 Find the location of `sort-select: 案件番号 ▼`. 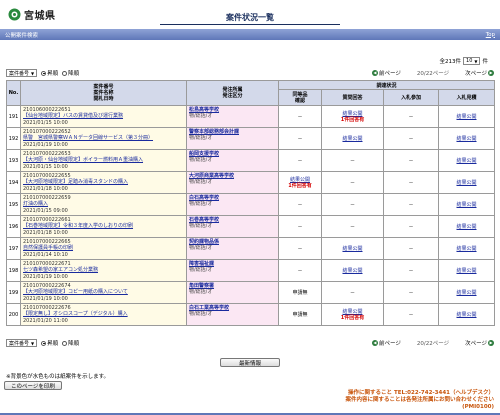

sort-select: 案件番号 ▼ is located at coordinates (22, 73).